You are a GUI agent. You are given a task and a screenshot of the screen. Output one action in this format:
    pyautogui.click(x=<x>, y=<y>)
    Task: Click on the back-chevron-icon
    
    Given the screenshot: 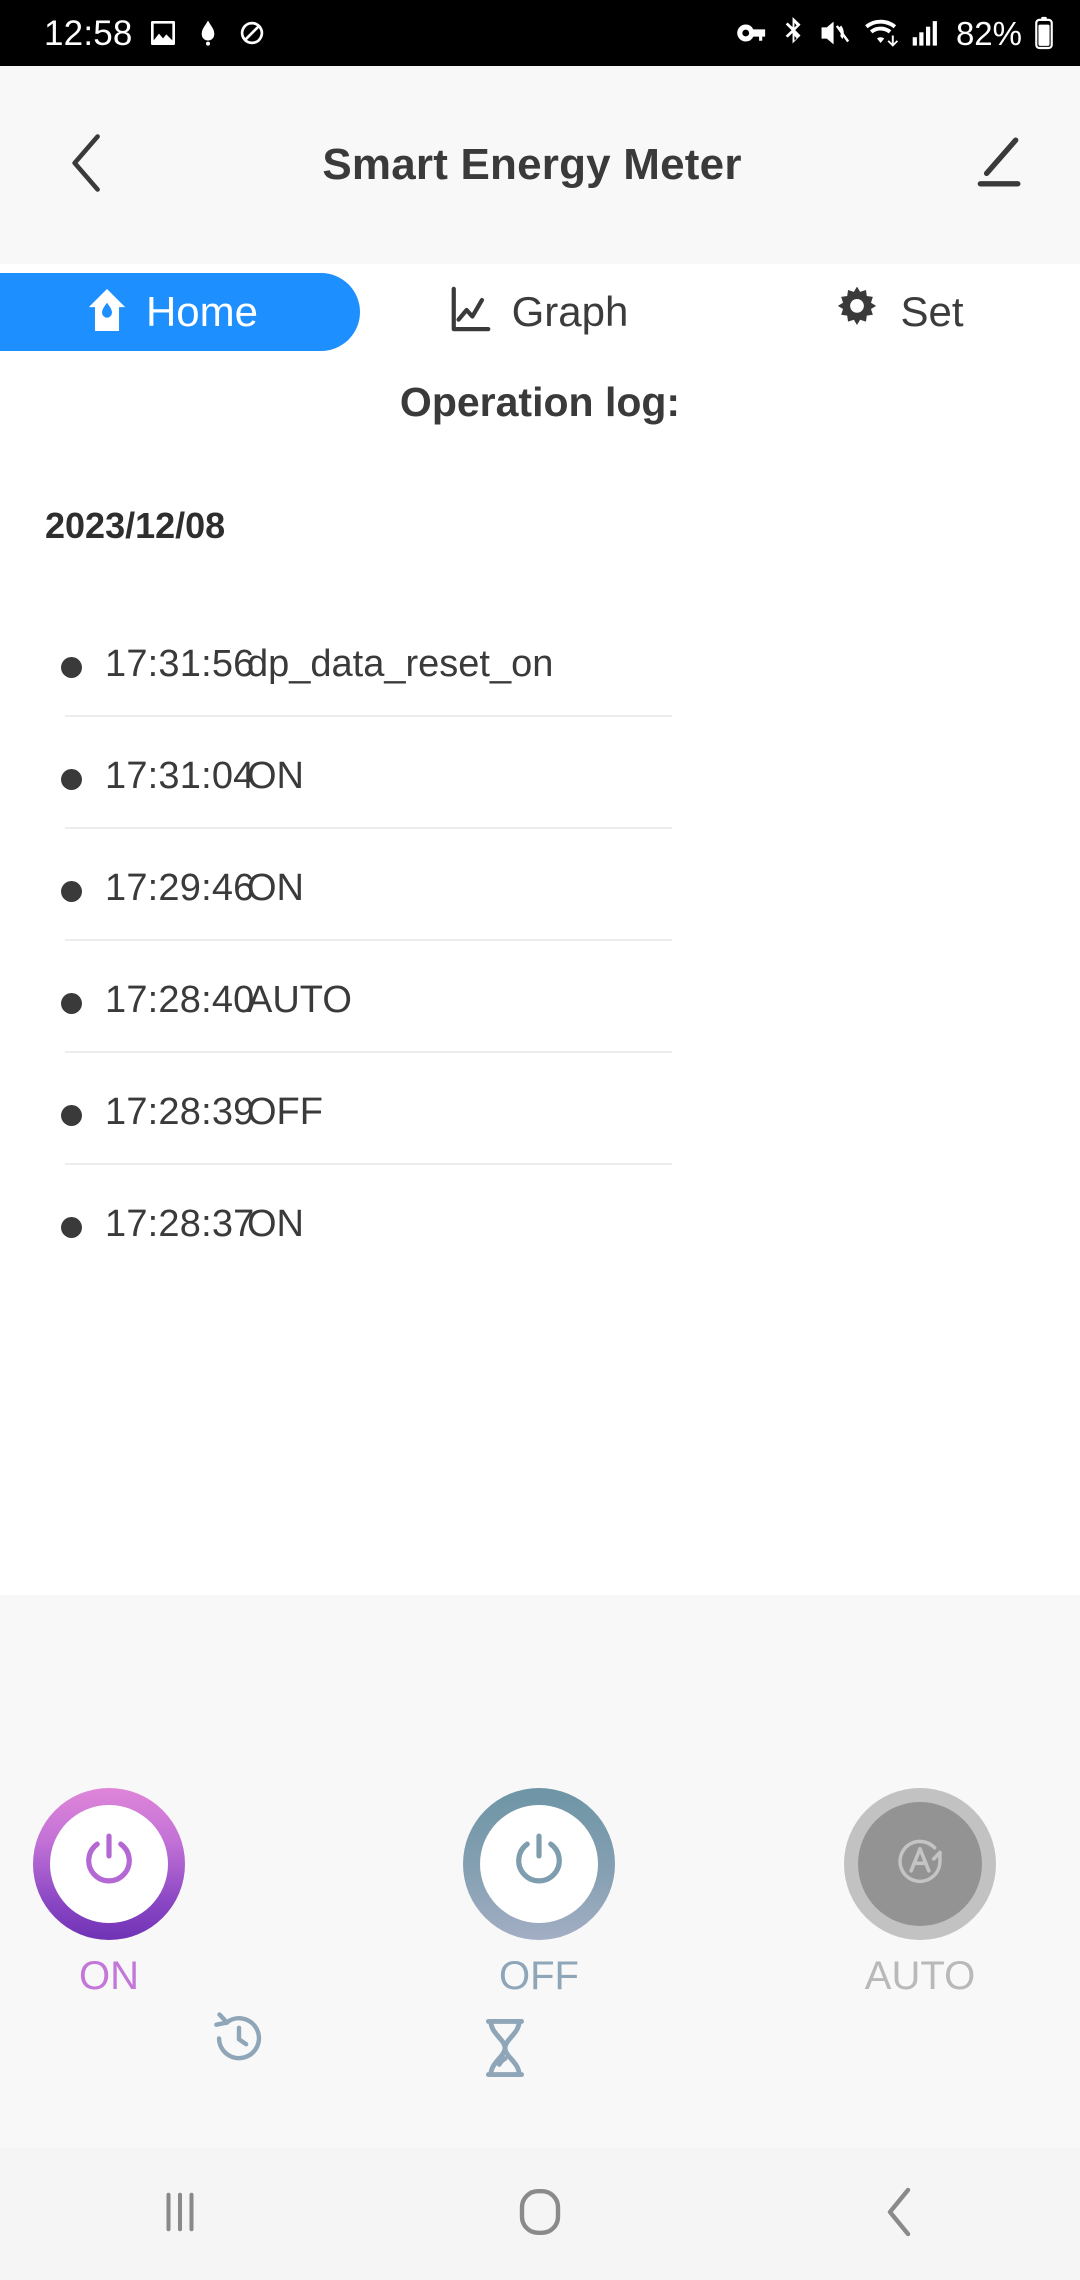 What is the action you would take?
    pyautogui.click(x=900, y=2214)
    